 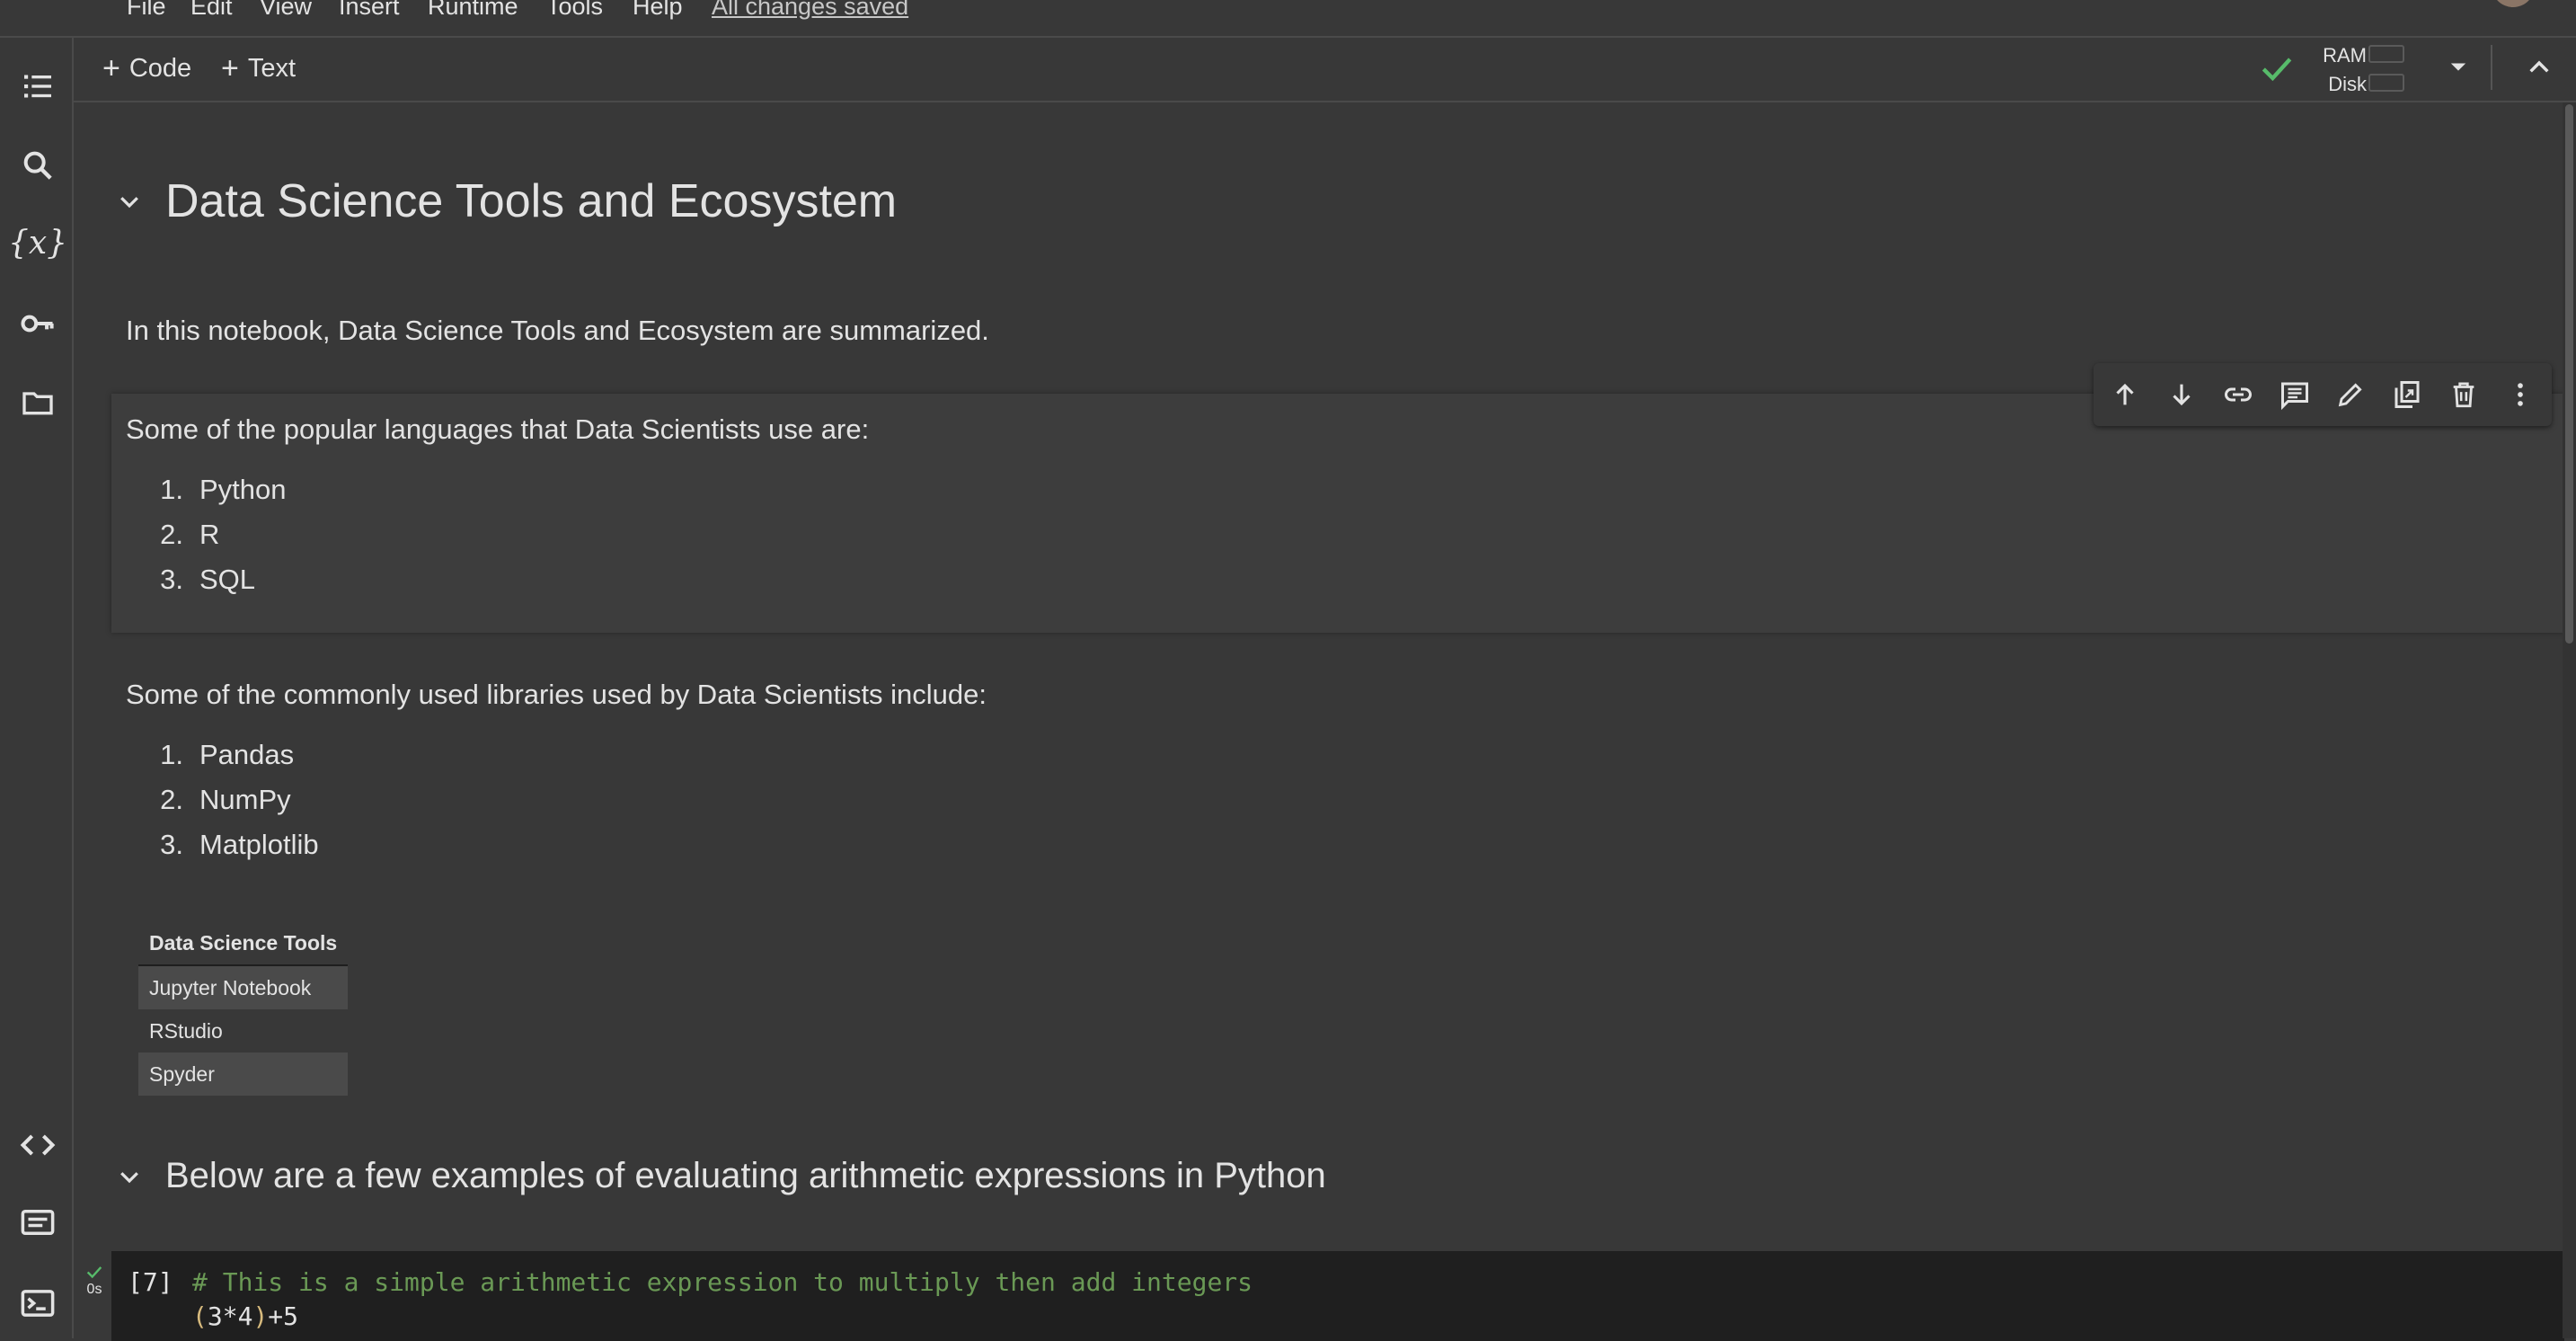 What do you see at coordinates (38, 1145) in the screenshot?
I see `code-snippets-icon` at bounding box center [38, 1145].